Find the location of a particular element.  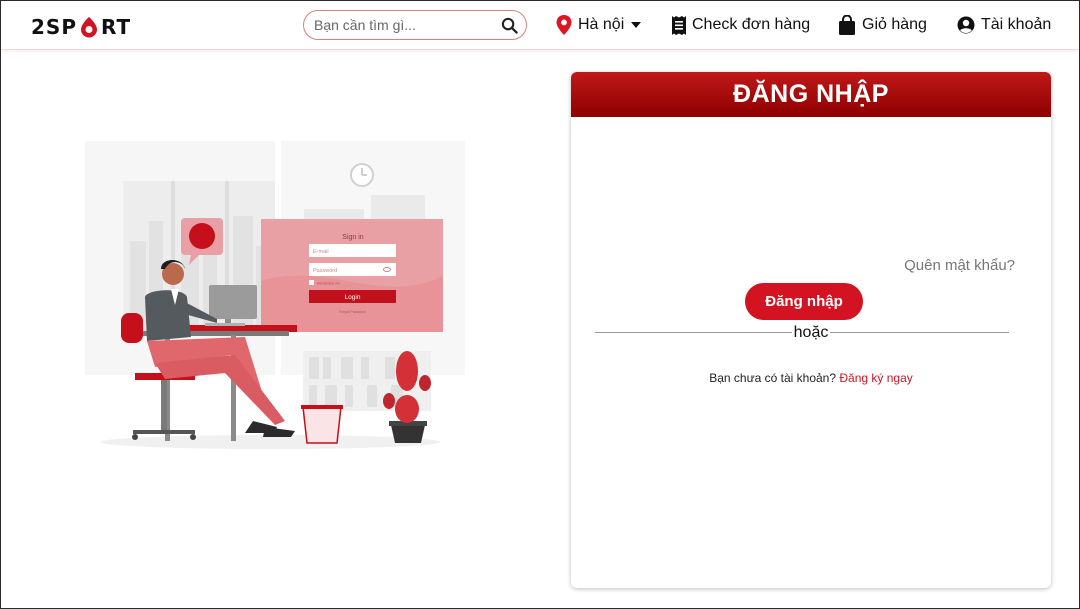

location-selector: Hà nội is located at coordinates (599, 25).